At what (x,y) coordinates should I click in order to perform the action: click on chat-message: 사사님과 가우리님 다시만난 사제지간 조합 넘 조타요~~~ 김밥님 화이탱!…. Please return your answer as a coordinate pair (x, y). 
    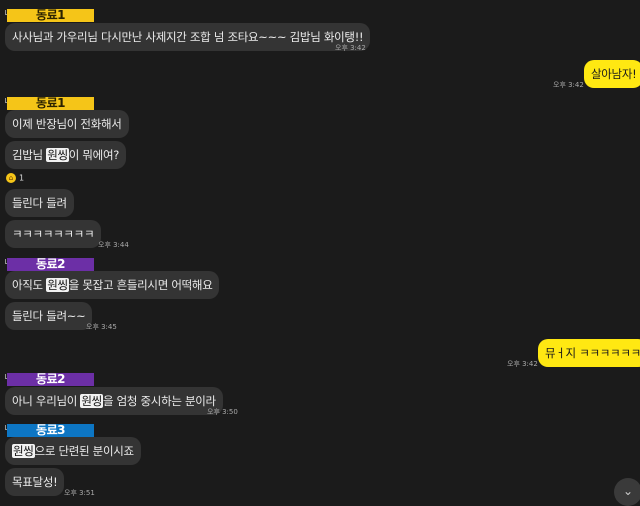
    Looking at the image, I should click on (188, 37).